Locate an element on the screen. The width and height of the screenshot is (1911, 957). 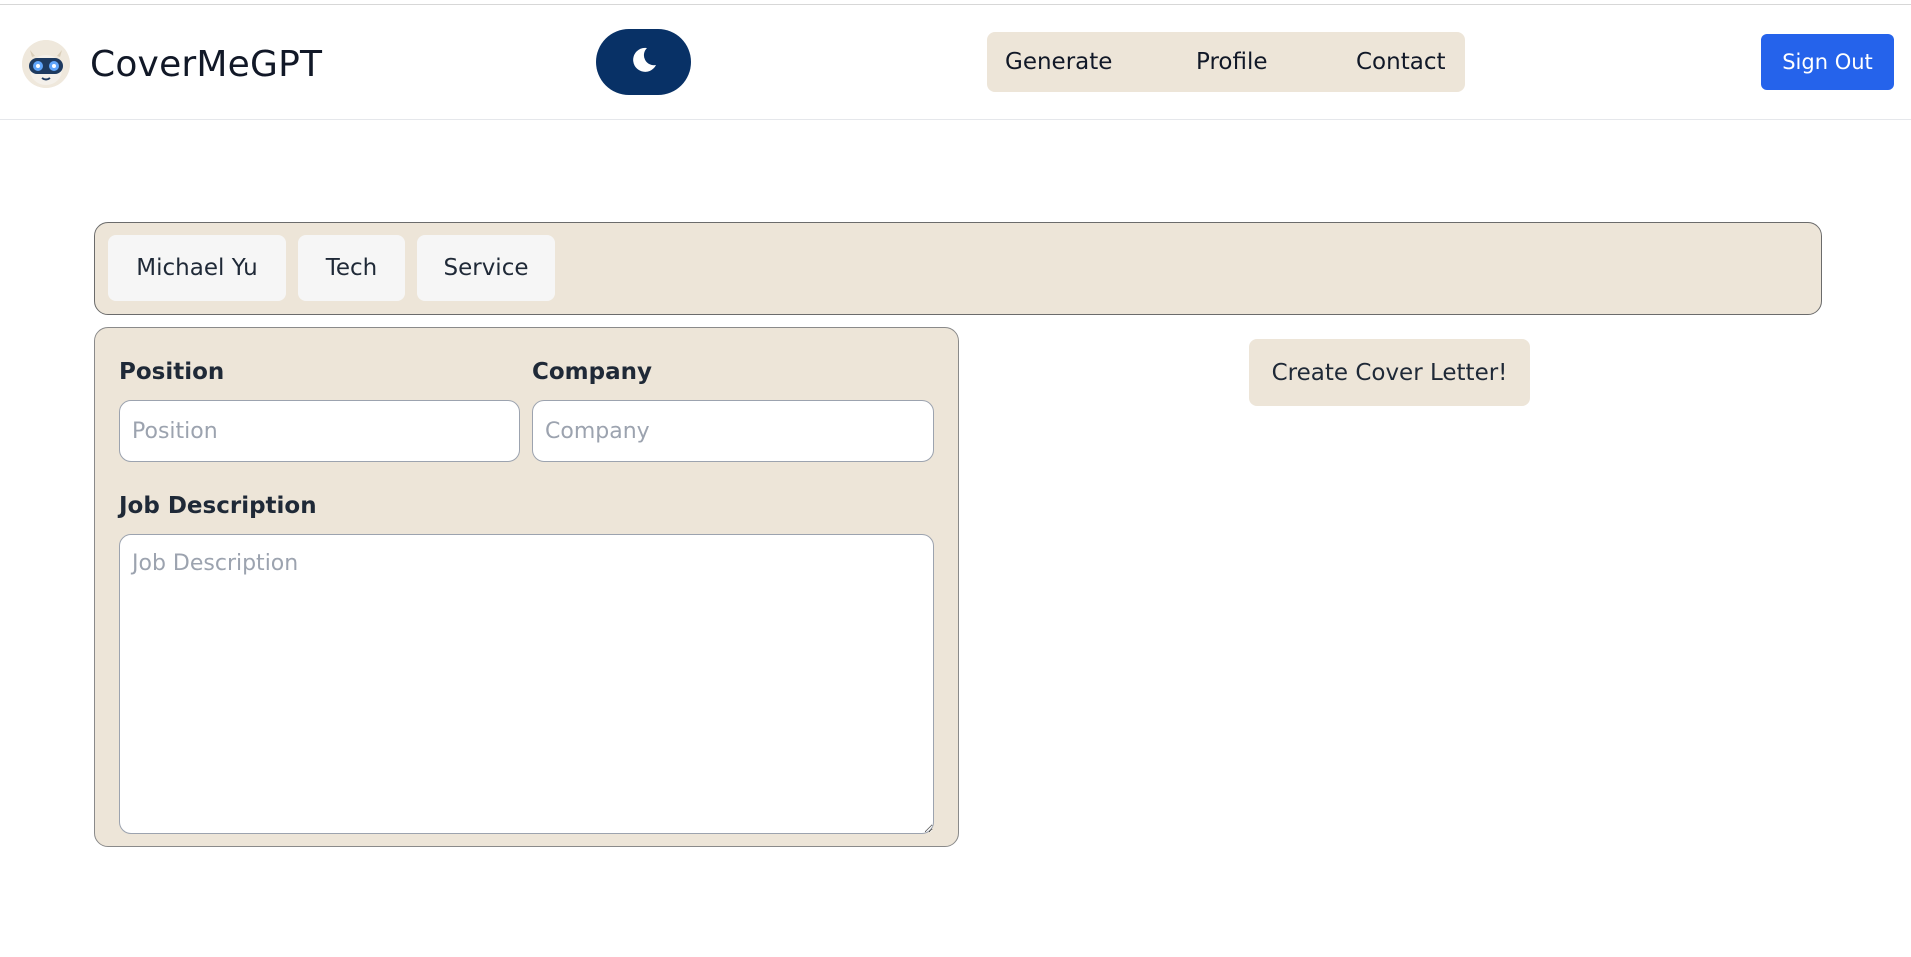
sign-out-button: Sign Out is located at coordinates (1827, 62).